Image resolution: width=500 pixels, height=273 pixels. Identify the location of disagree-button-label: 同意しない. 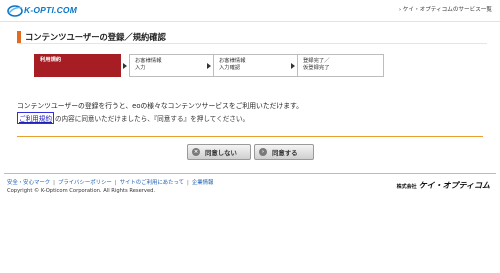
(221, 153).